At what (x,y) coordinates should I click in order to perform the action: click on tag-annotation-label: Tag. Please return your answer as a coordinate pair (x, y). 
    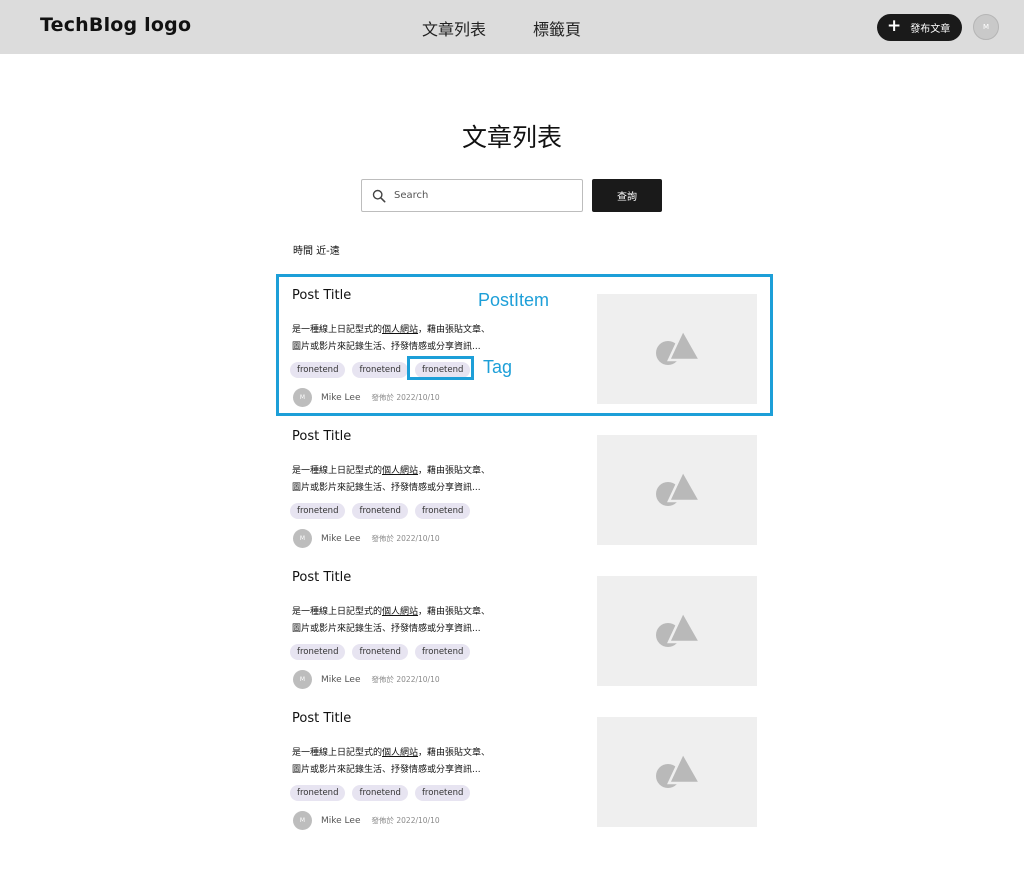
    Looking at the image, I should click on (498, 367).